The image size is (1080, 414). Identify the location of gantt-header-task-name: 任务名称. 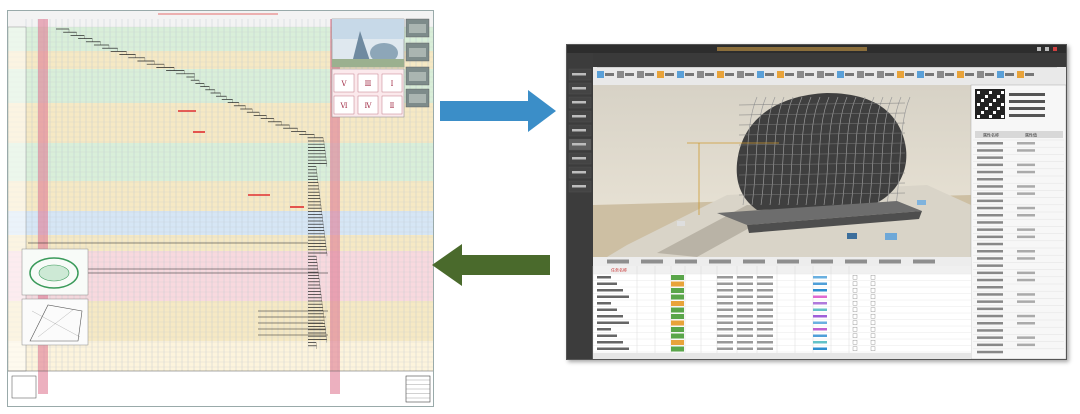
(619, 270).